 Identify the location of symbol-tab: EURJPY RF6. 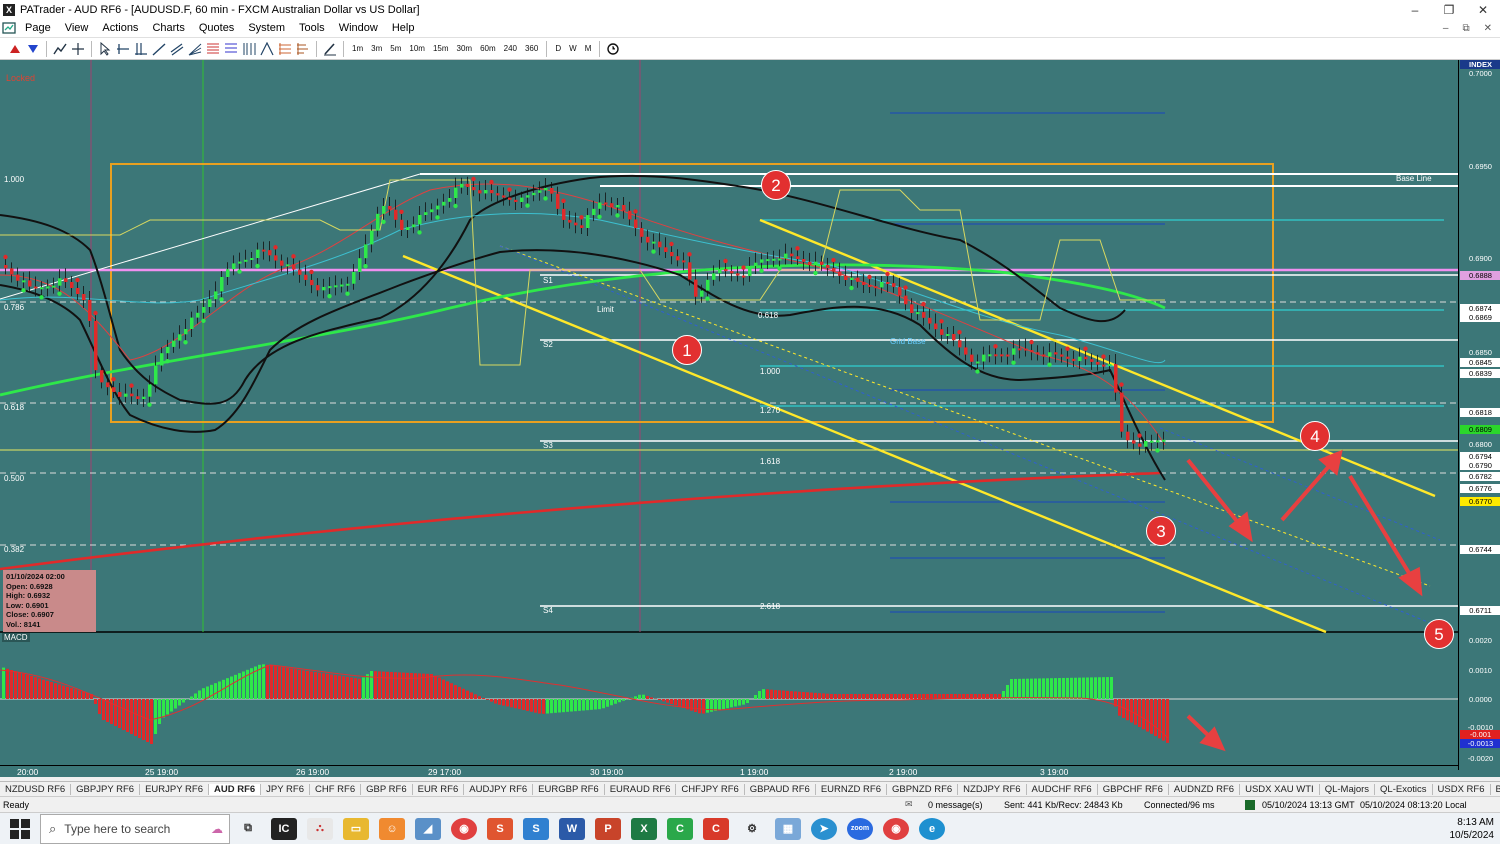
(174, 789).